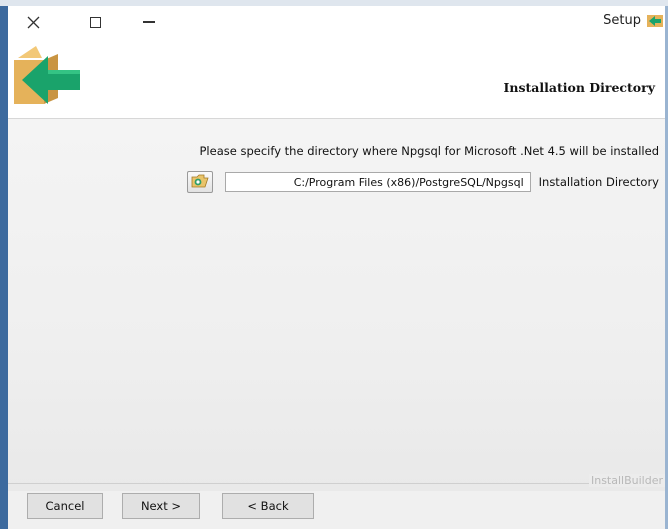  What do you see at coordinates (268, 506) in the screenshot?
I see `back-button: < Back` at bounding box center [268, 506].